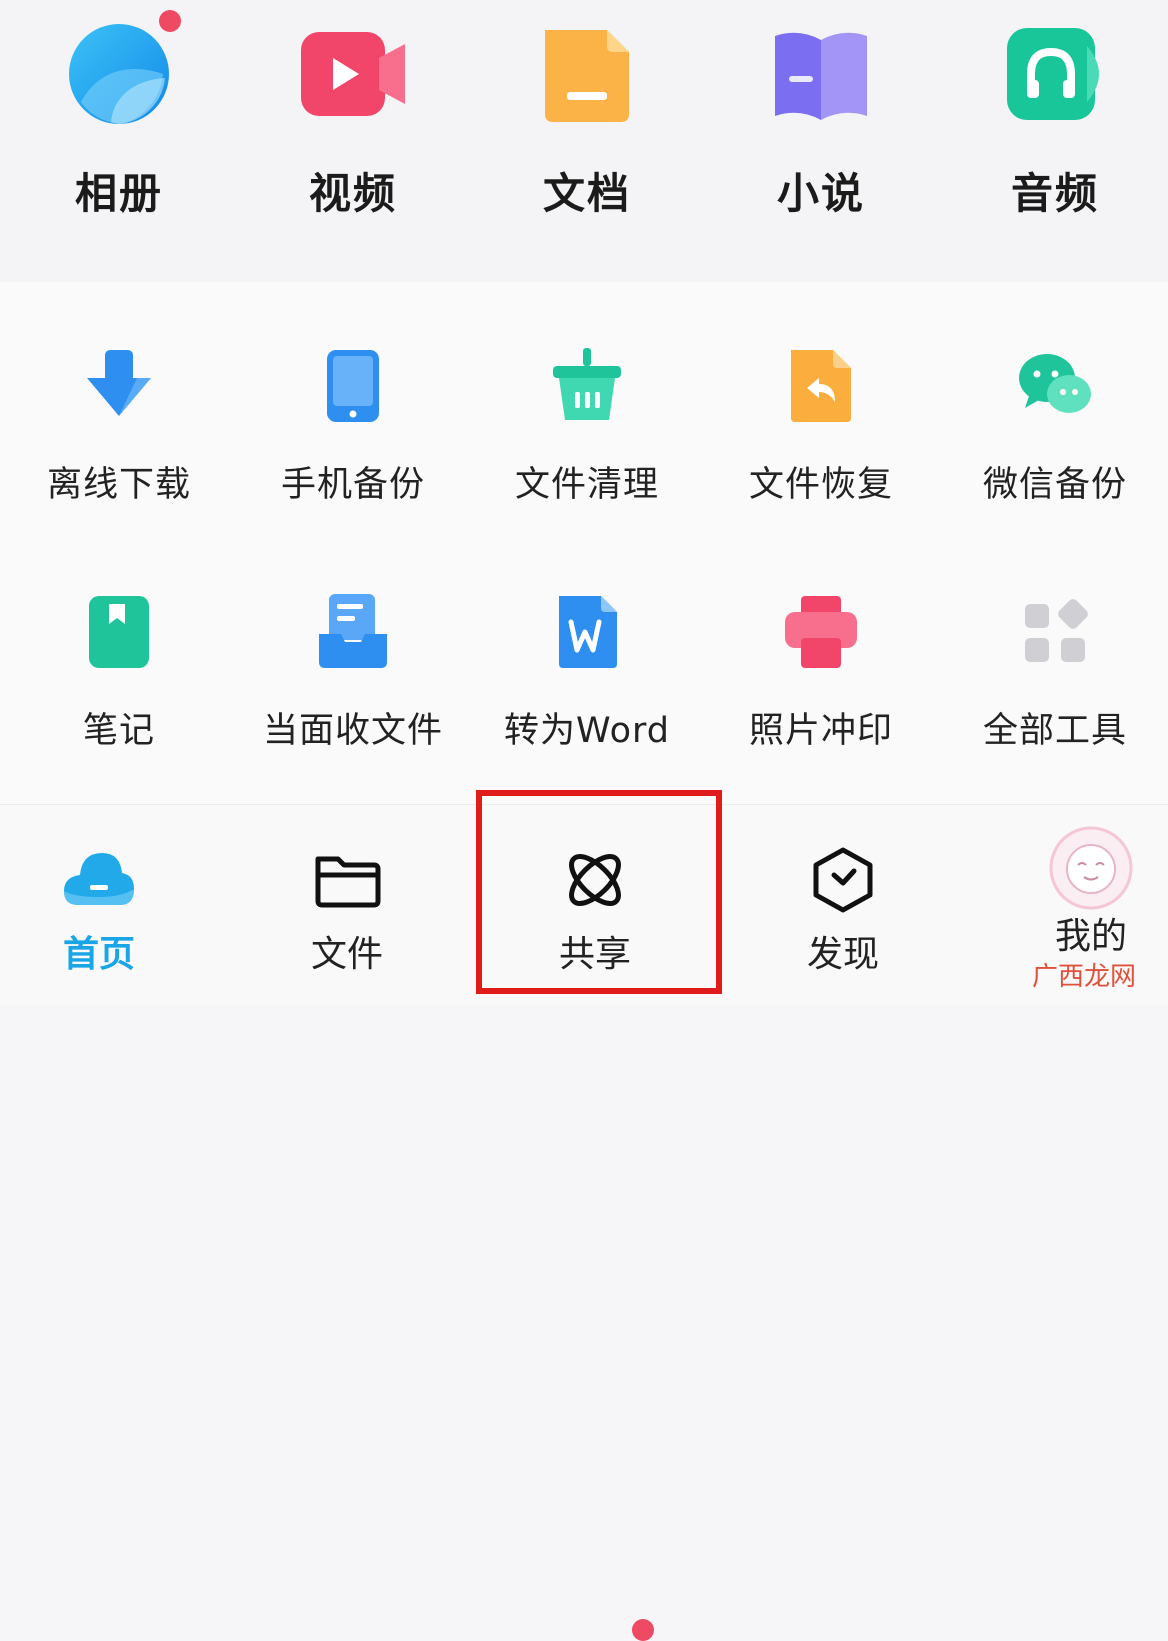 The height and width of the screenshot is (1641, 1168). I want to click on tool-receive-file: 当面收文件, so click(353, 673).